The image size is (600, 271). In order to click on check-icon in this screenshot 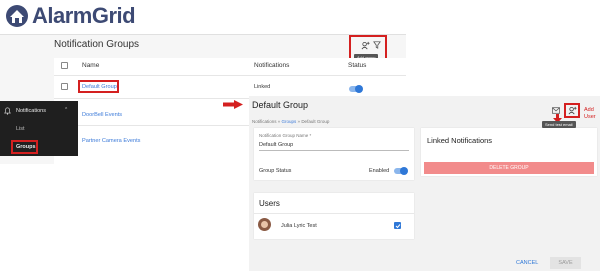, I will do `click(397, 225)`.